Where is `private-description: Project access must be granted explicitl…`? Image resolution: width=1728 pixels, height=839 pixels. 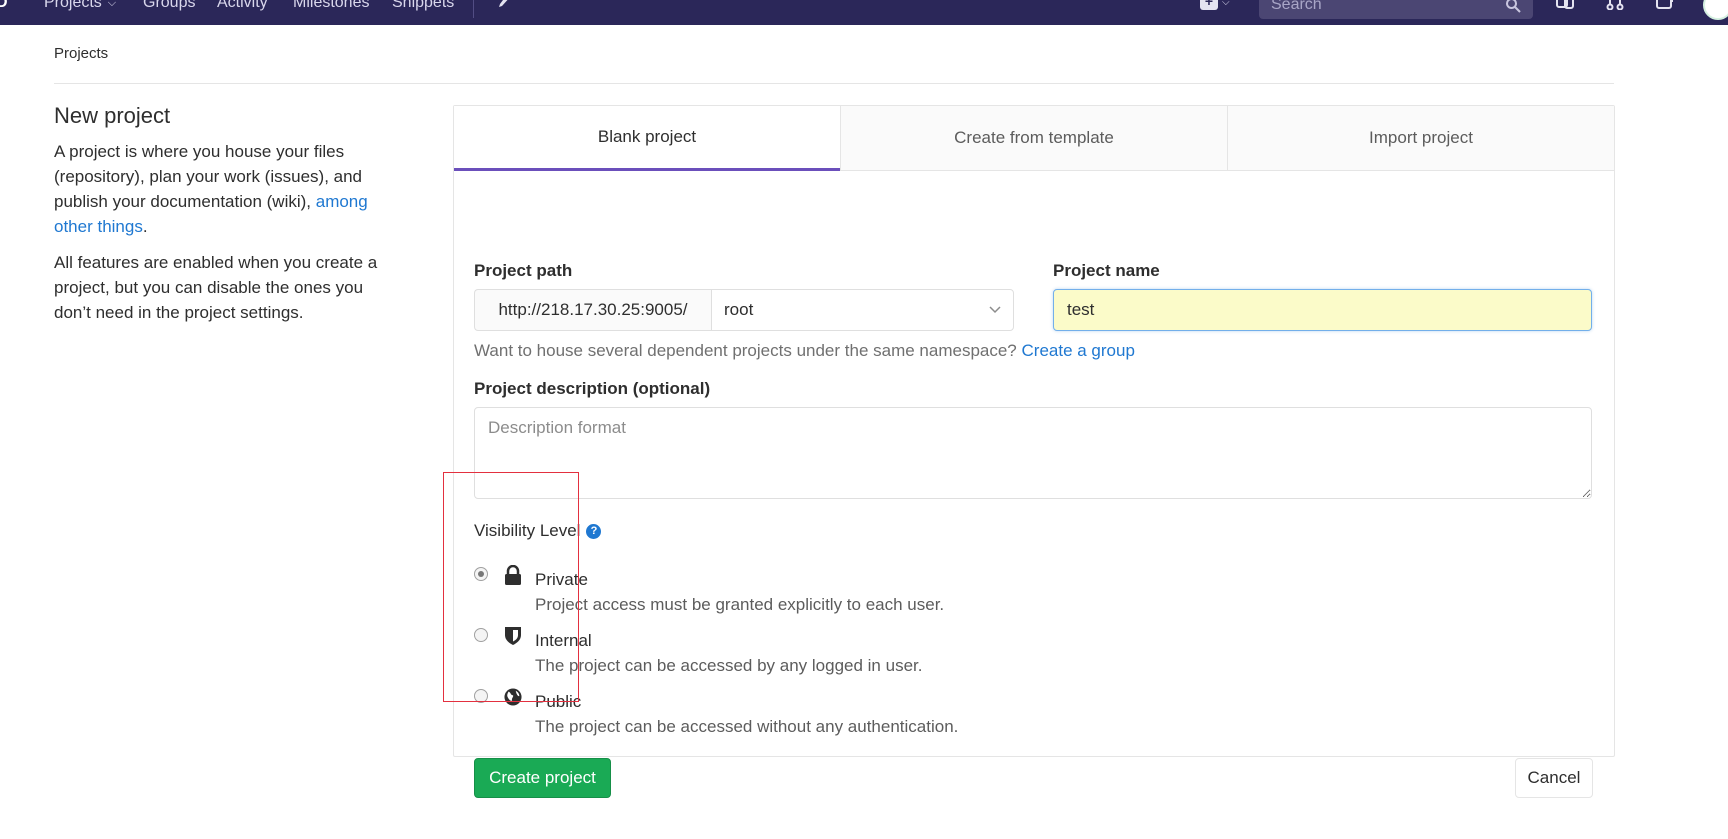 private-description: Project access must be granted explicitl… is located at coordinates (740, 604).